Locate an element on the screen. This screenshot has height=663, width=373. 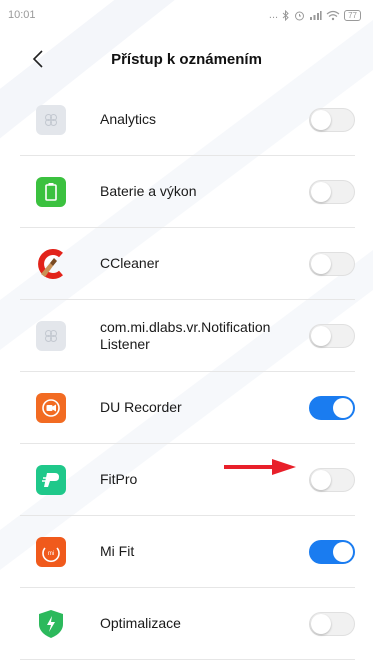
list-item-baterie-a-vykon: Baterie a výkon is located at coordinates (187, 192).